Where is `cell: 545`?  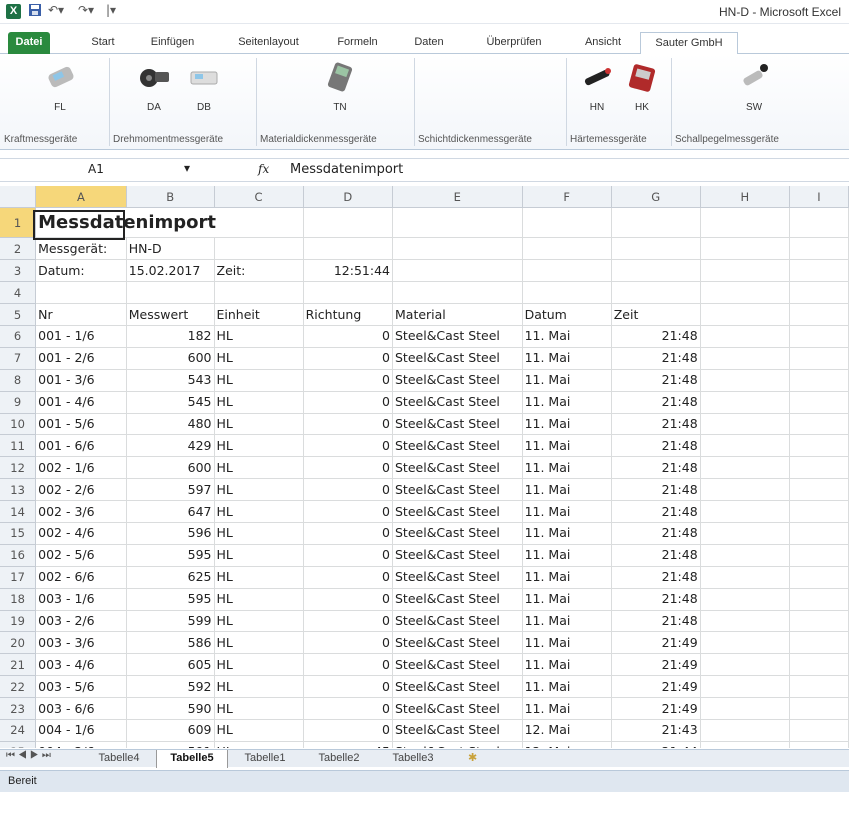
cell: 545 is located at coordinates (170, 402).